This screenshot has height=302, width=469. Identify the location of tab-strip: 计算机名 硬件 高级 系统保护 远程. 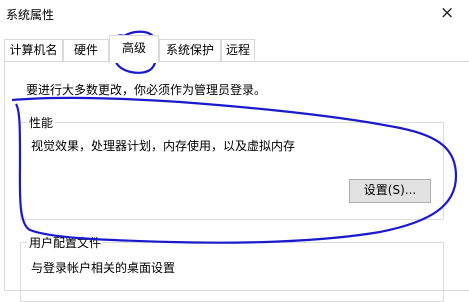
(234, 48).